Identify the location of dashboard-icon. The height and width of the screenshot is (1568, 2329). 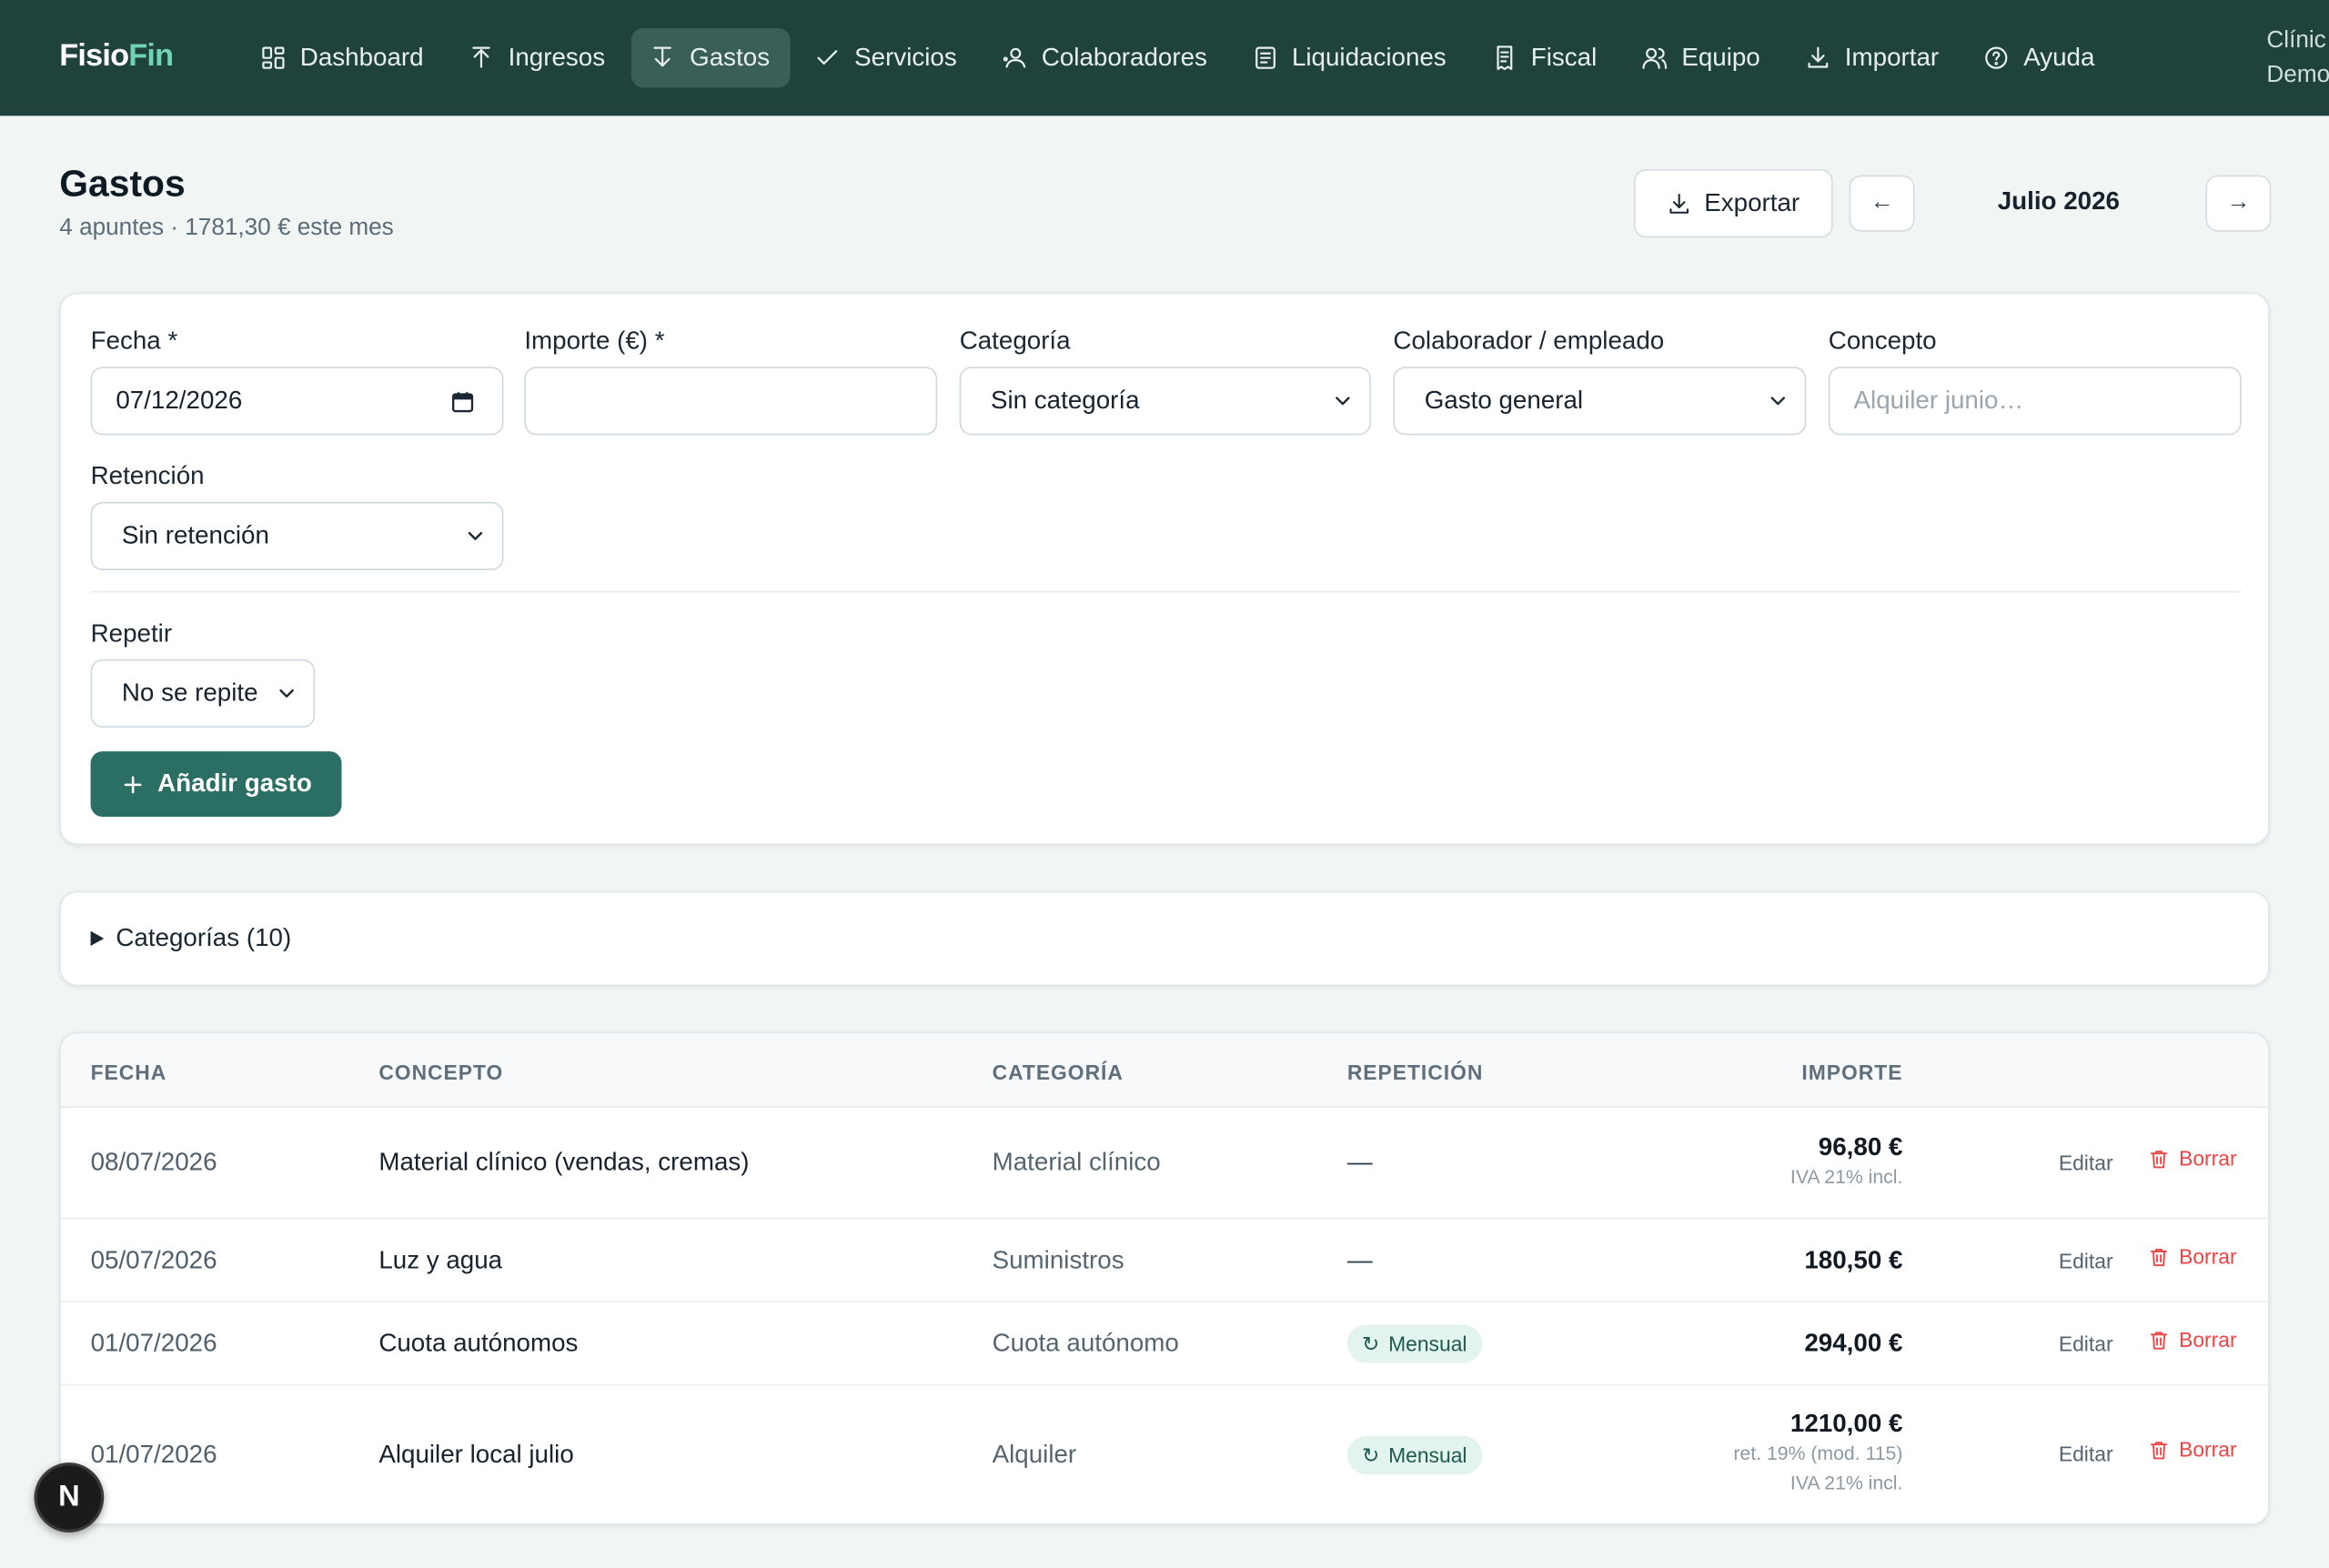
(273, 57).